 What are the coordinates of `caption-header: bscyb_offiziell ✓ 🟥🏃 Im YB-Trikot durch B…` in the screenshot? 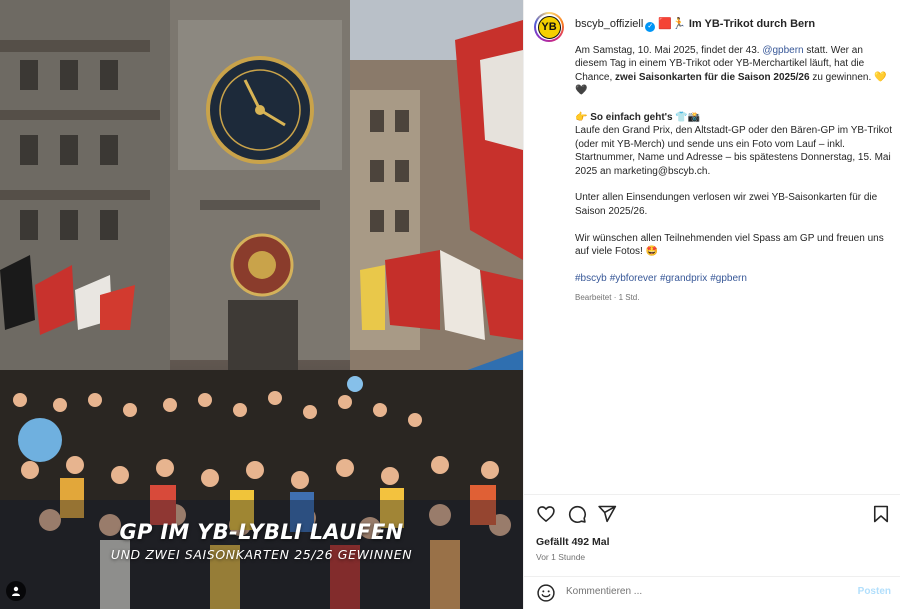 It's located at (695, 24).